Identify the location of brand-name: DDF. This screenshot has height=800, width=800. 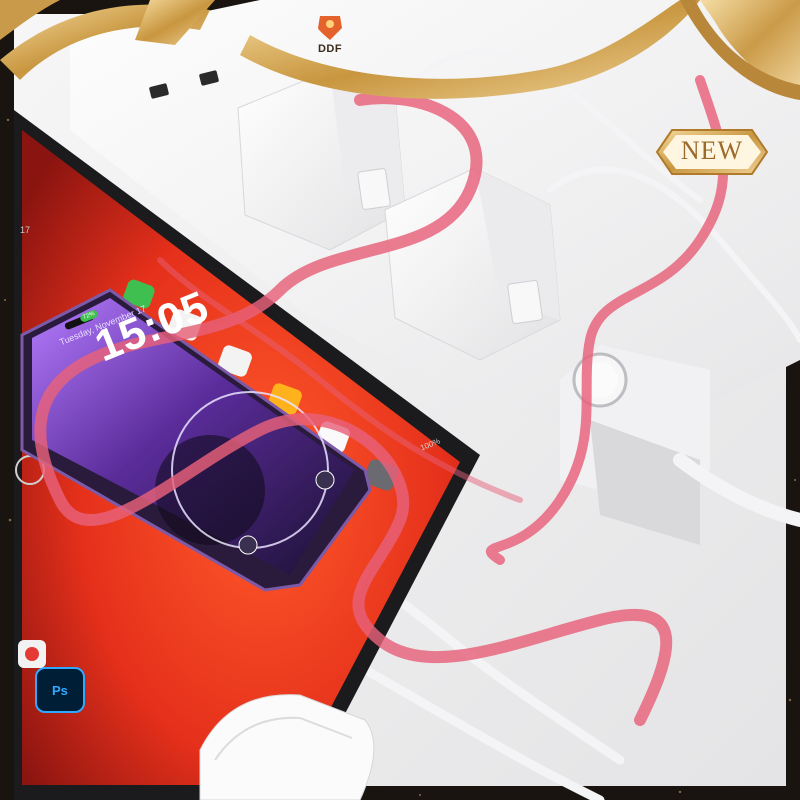
(330, 49).